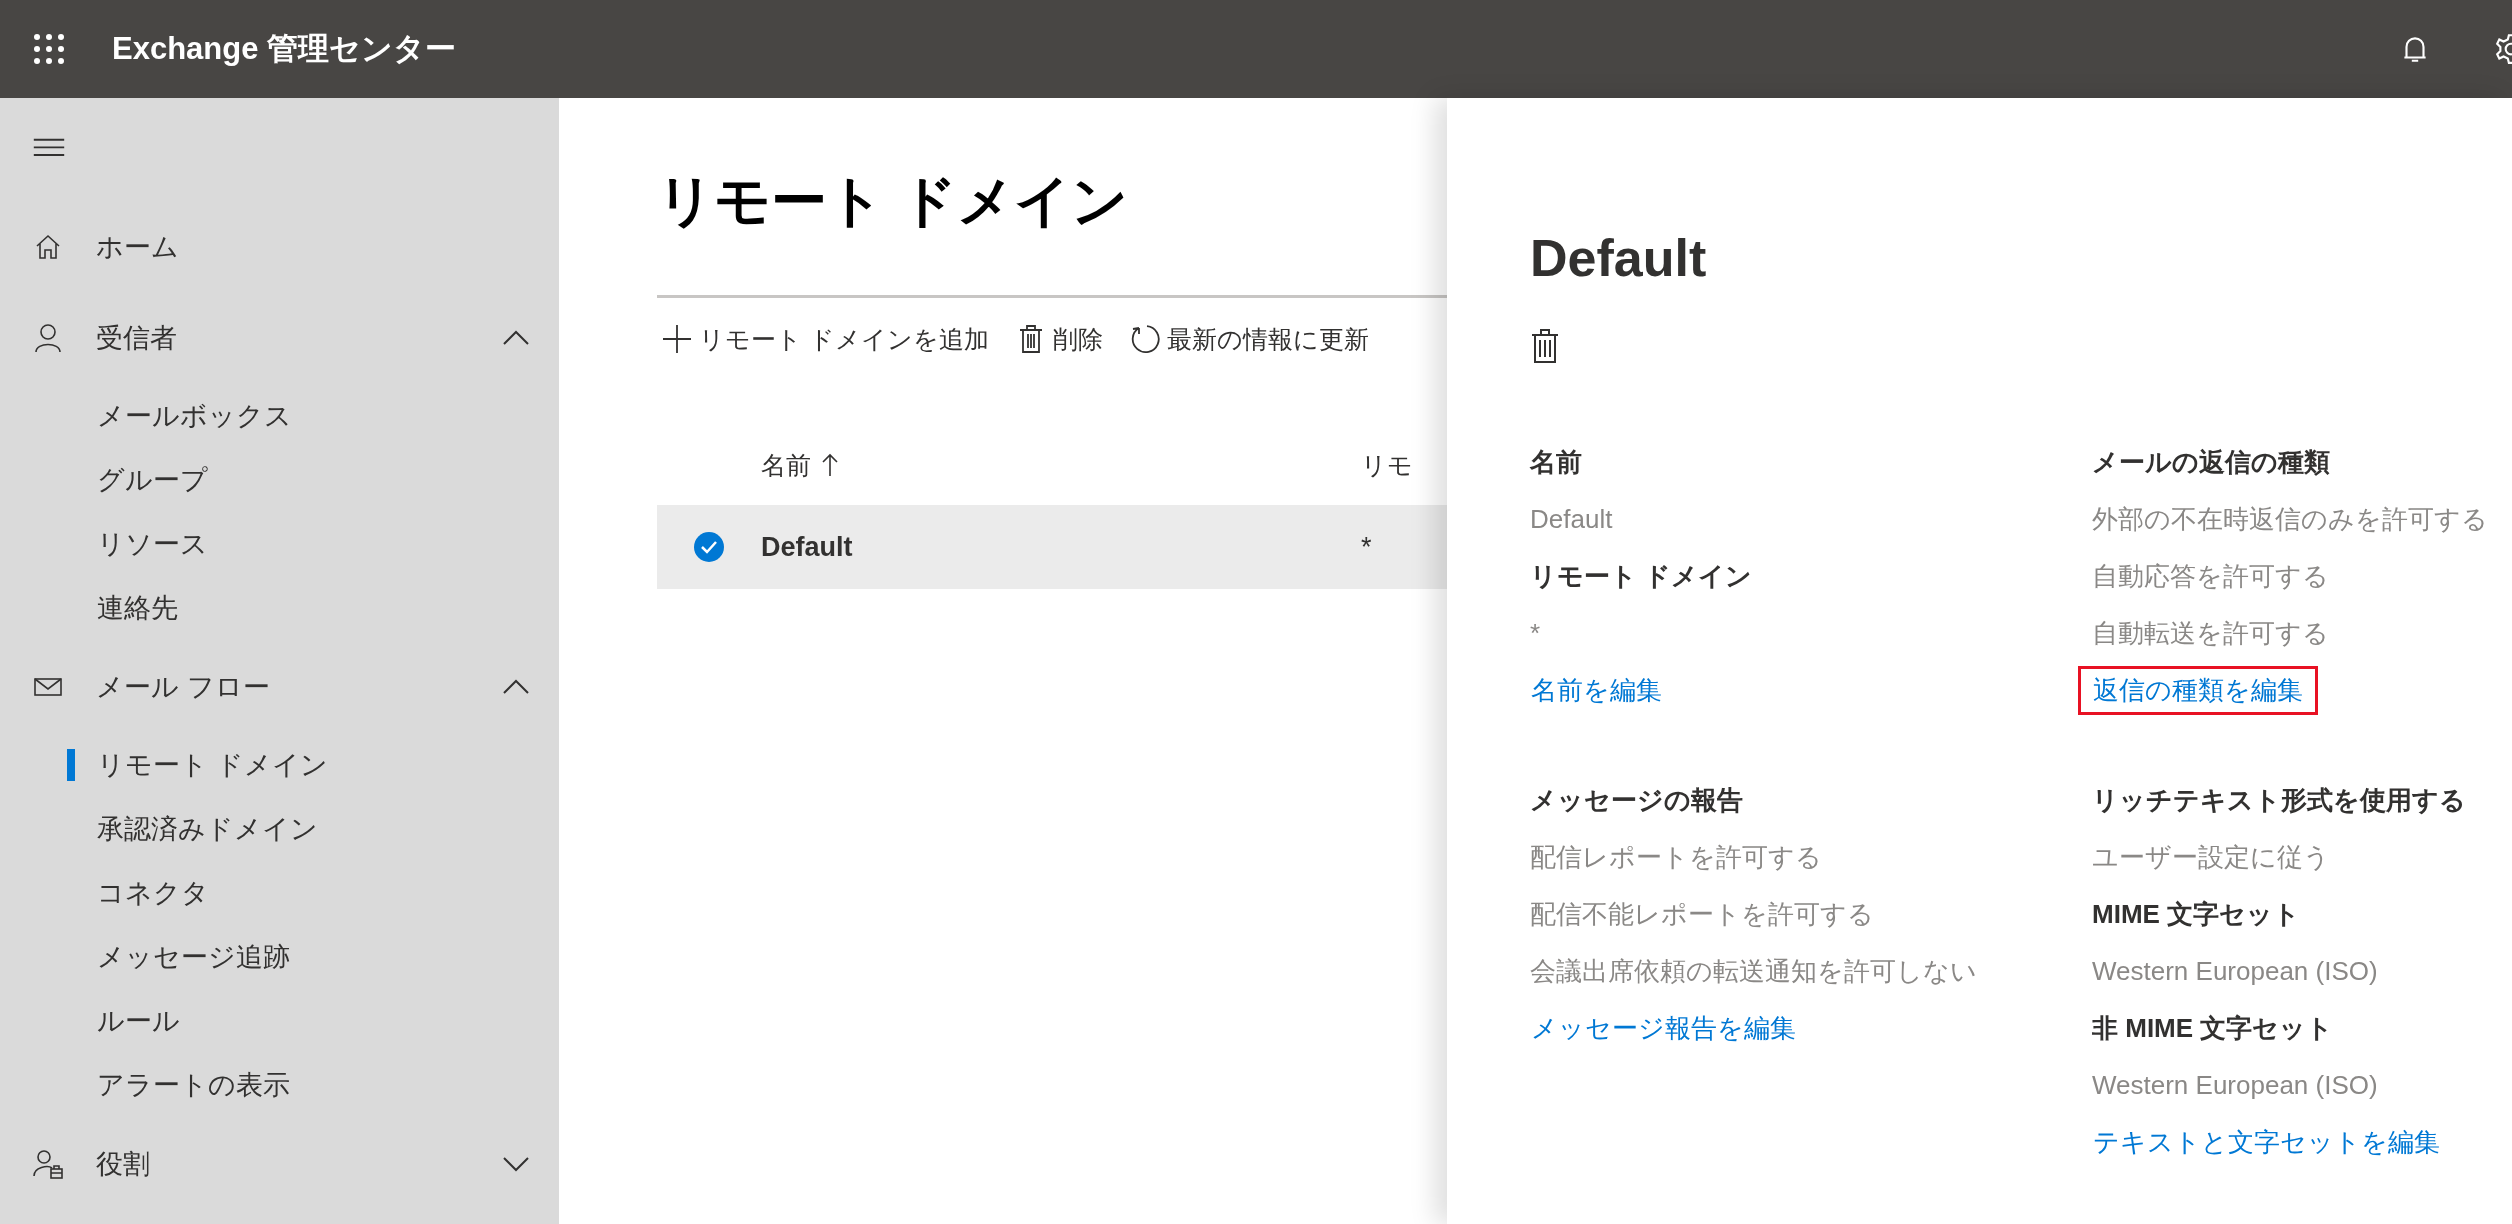  What do you see at coordinates (49, 49) in the screenshot?
I see `app-launcher-icon` at bounding box center [49, 49].